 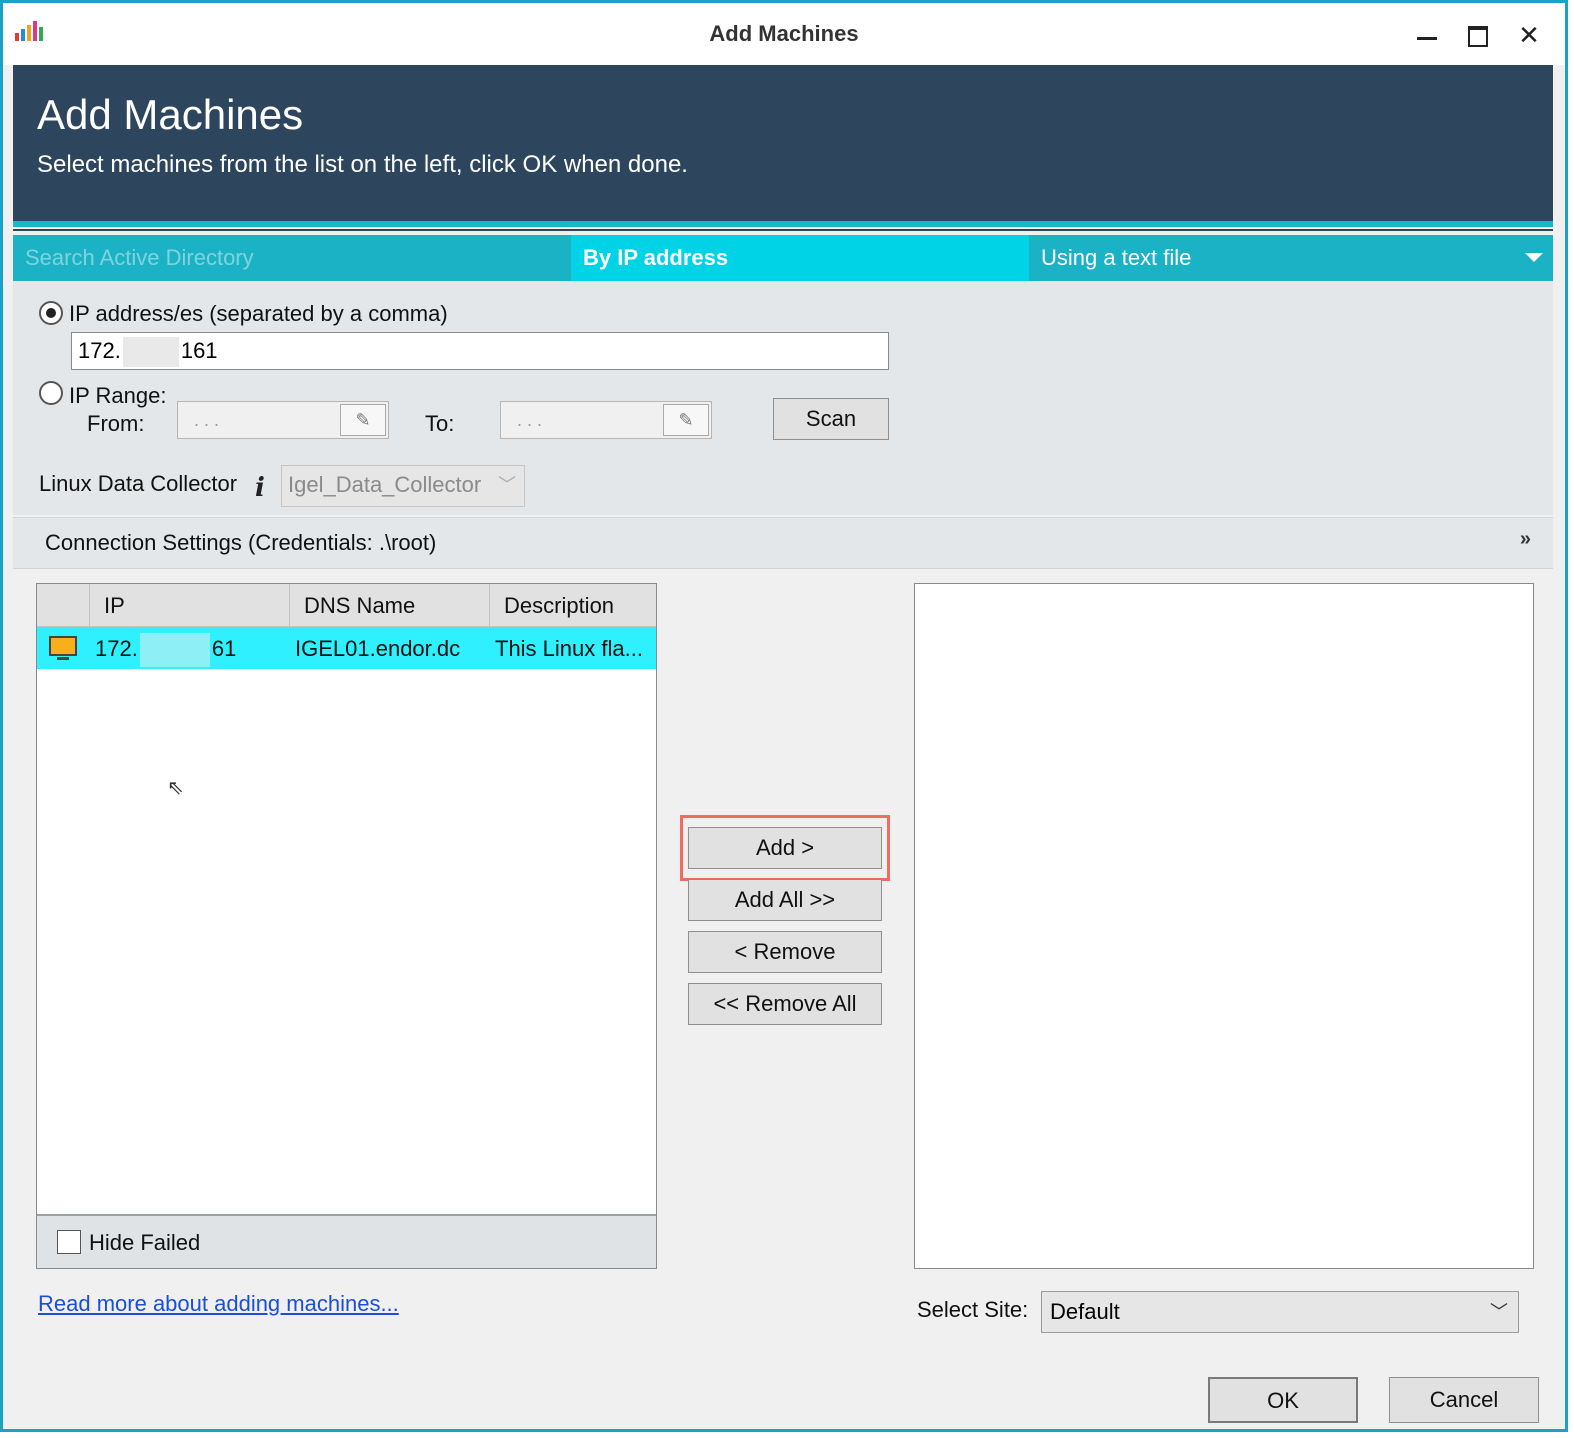 I want to click on row-ip-prefix: 172., so click(x=116, y=648).